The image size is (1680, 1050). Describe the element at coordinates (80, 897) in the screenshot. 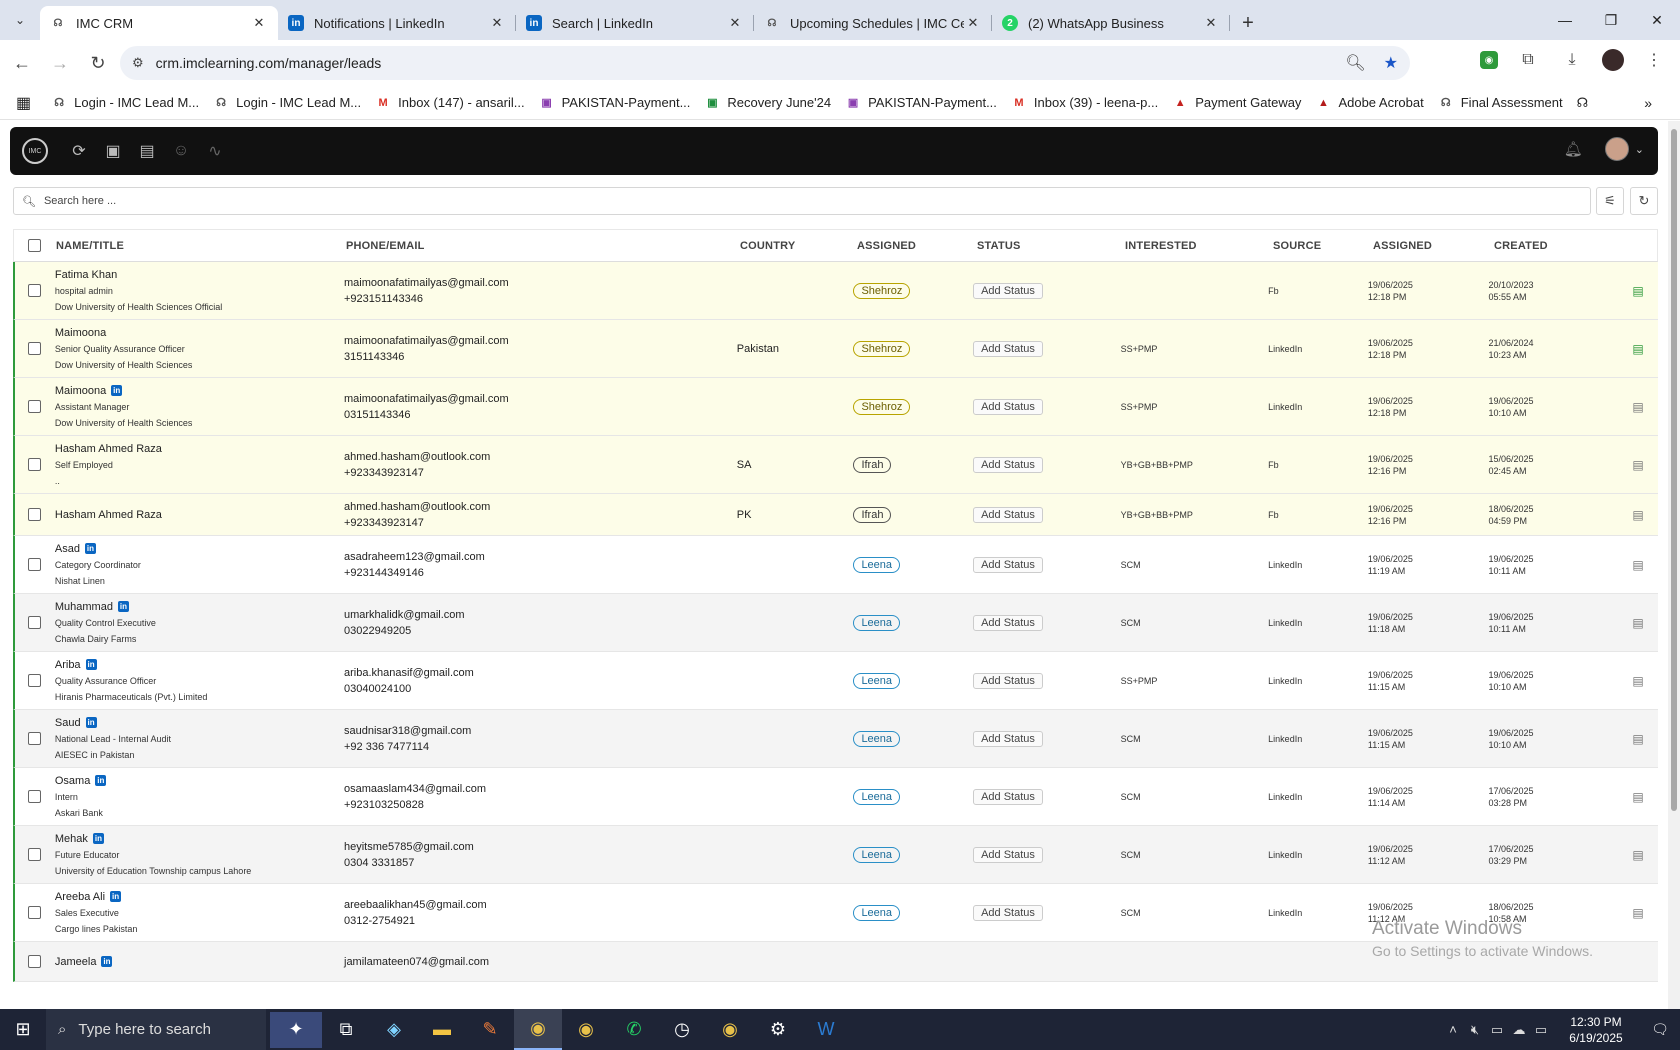

I see `lead-name: Areeba Ali` at that location.